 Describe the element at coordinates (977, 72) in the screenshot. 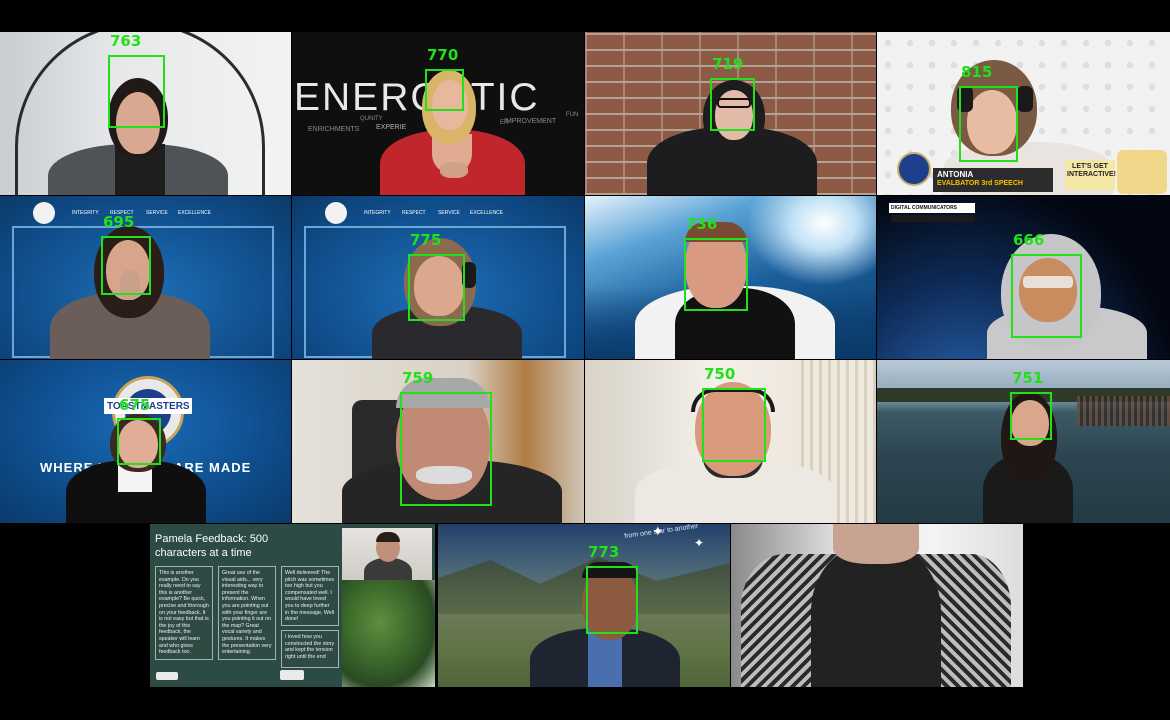

I see `face-id-label: 815` at that location.